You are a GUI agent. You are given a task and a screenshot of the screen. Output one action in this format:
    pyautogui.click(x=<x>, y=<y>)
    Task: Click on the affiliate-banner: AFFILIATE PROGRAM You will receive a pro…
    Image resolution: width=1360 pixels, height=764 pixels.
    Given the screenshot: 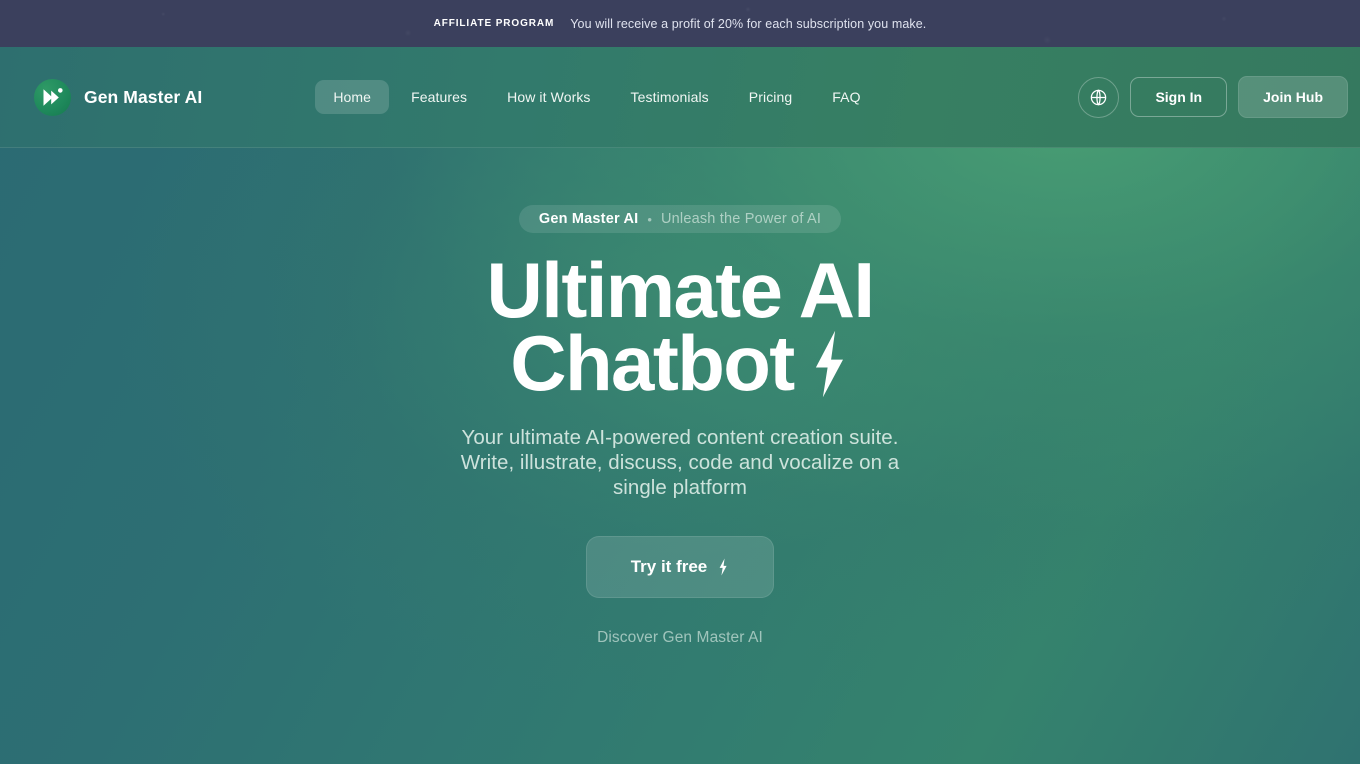 What is the action you would take?
    pyautogui.click(x=680, y=23)
    